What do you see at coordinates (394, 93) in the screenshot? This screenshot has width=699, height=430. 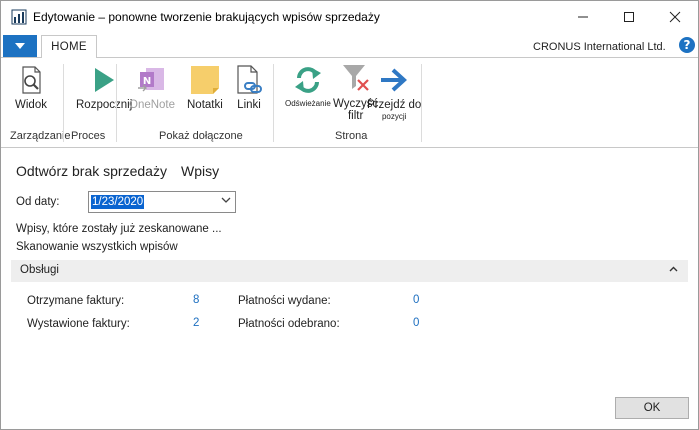 I see `go-to-line-button: Przejdź do pozycji` at bounding box center [394, 93].